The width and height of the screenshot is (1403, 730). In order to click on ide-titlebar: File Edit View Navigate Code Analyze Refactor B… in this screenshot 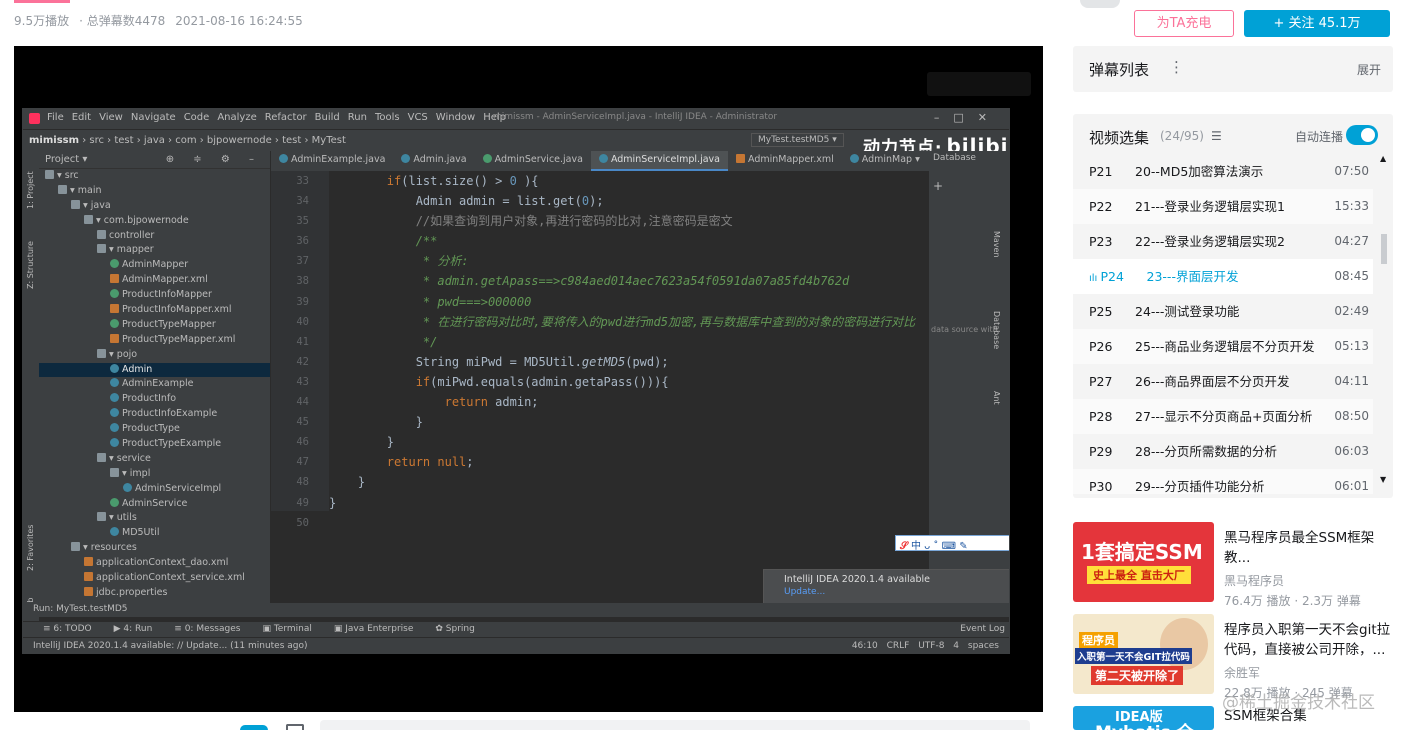, I will do `click(516, 119)`.